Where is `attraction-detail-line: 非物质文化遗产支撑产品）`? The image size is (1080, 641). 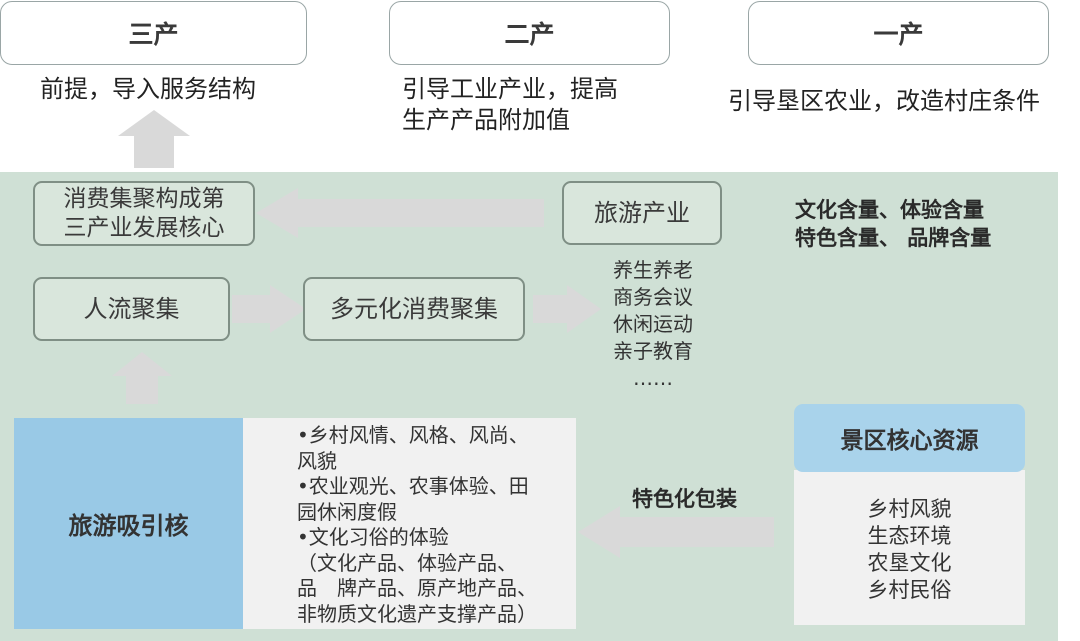
attraction-detail-line: 非物质文化遗产支撑产品） is located at coordinates (417, 613).